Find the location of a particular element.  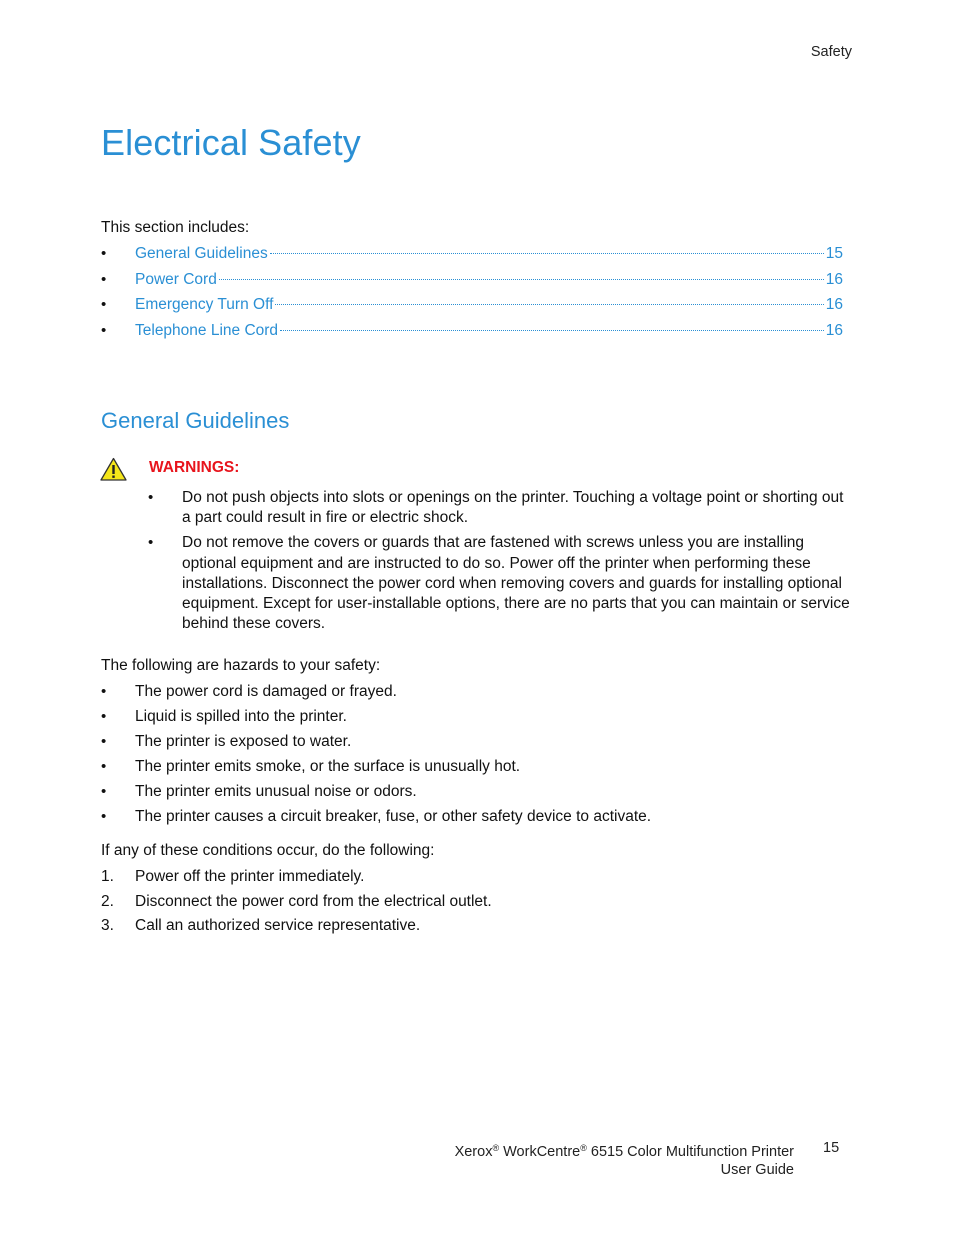

warning-triangle-icon is located at coordinates (113, 469).